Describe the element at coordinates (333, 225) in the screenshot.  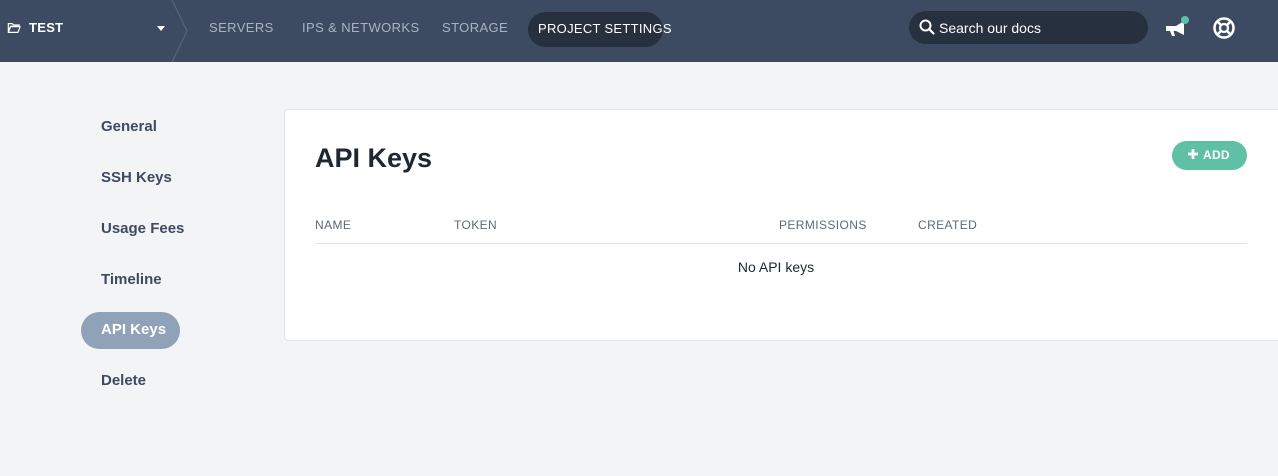
I see `column-header-name: NAME` at that location.